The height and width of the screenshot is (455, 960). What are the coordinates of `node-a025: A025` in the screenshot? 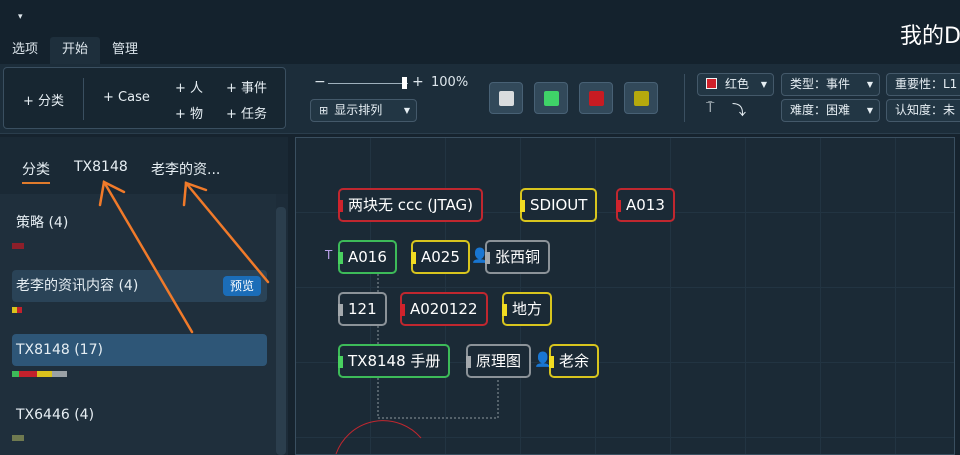 It's located at (440, 257).